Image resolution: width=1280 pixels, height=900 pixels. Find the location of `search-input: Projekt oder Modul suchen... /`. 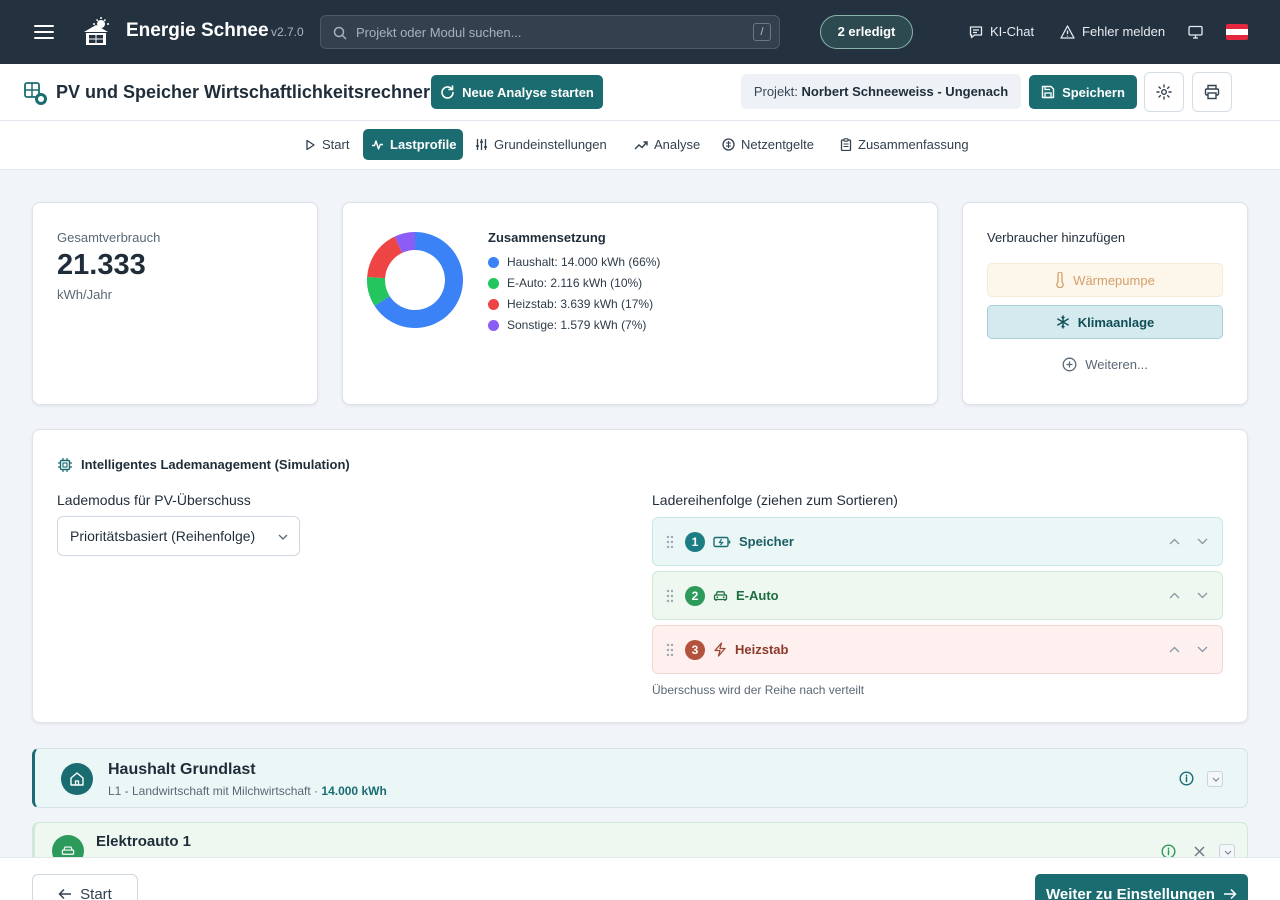

search-input: Projekt oder Modul suchen... / is located at coordinates (550, 32).